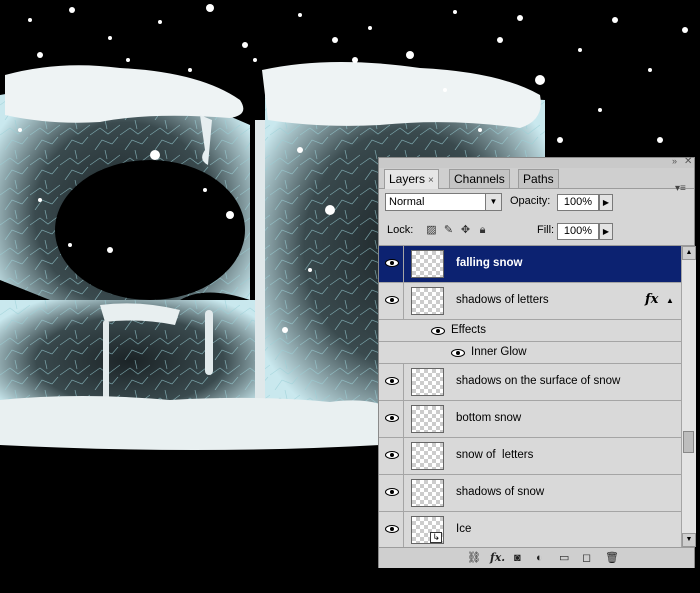 This screenshot has width=700, height=593. What do you see at coordinates (651, 299) in the screenshot?
I see `layer-effects-icon: fx` at bounding box center [651, 299].